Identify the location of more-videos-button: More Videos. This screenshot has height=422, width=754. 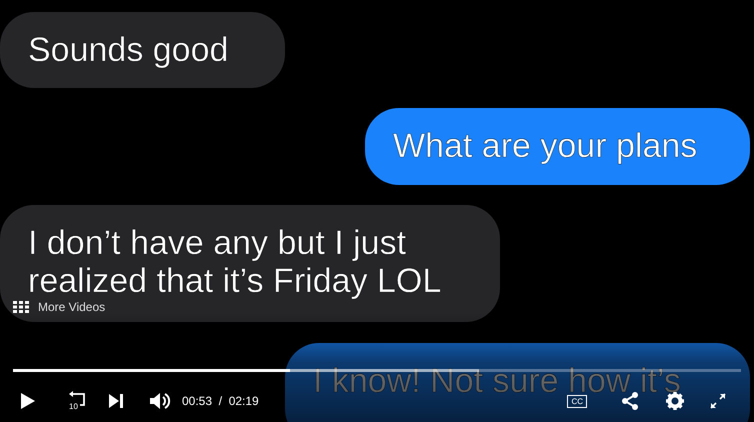
(59, 307).